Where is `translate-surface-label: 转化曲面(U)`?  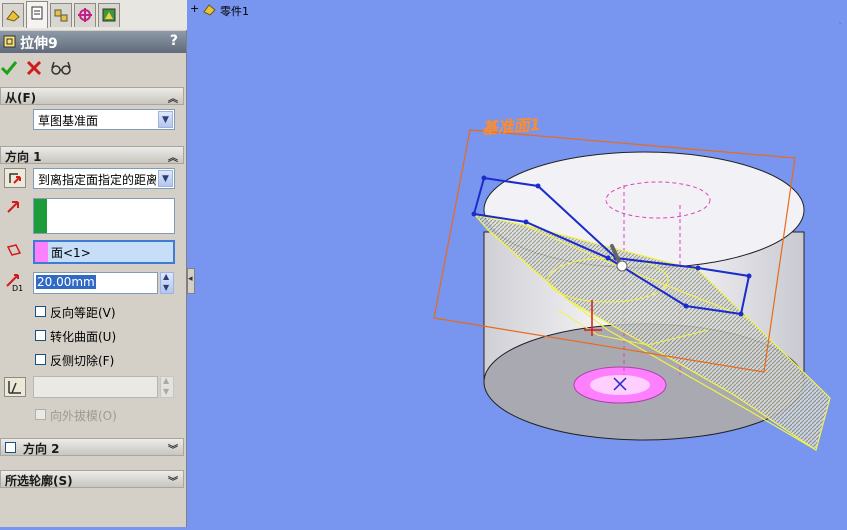
translate-surface-label: 转化曲面(U) is located at coordinates (83, 337).